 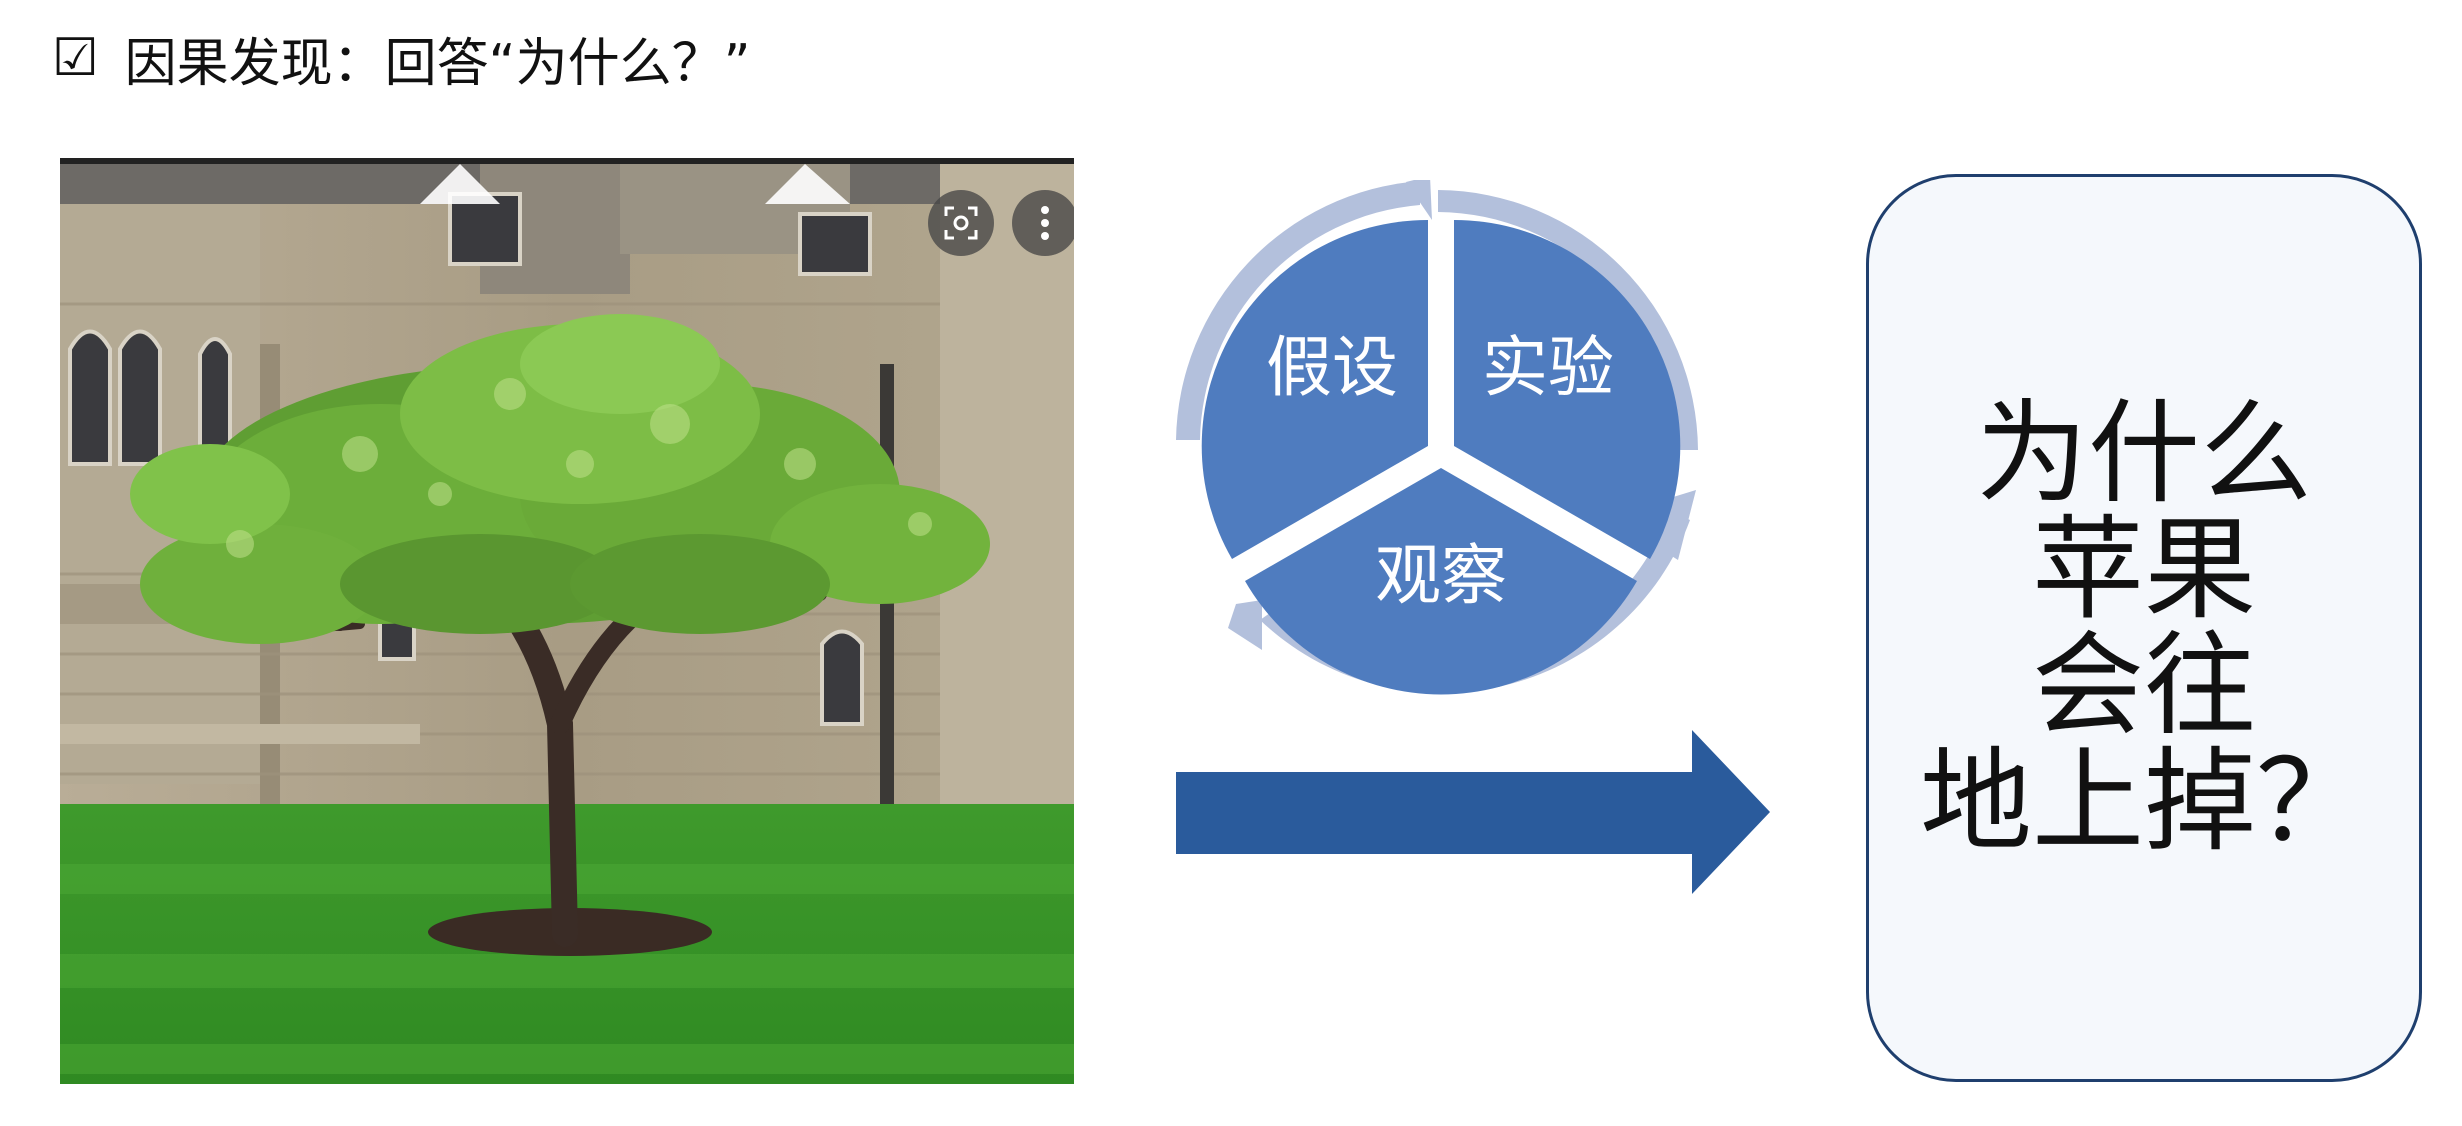 What do you see at coordinates (437, 63) in the screenshot?
I see `slide-title: 因果发现：回答“为什么？”` at bounding box center [437, 63].